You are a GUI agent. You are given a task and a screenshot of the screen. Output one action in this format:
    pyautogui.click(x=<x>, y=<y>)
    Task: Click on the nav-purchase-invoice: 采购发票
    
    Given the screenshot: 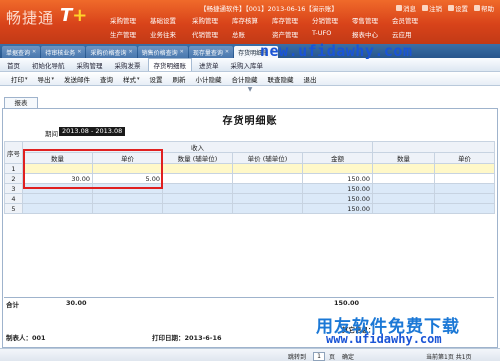 What is the action you would take?
    pyautogui.click(x=128, y=65)
    